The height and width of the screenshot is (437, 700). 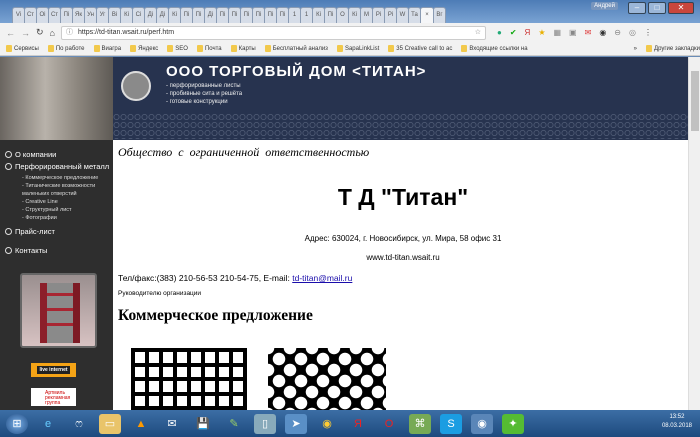 What do you see at coordinates (56, 231) in the screenshot?
I see `menu-item: Прайс-лист` at bounding box center [56, 231].